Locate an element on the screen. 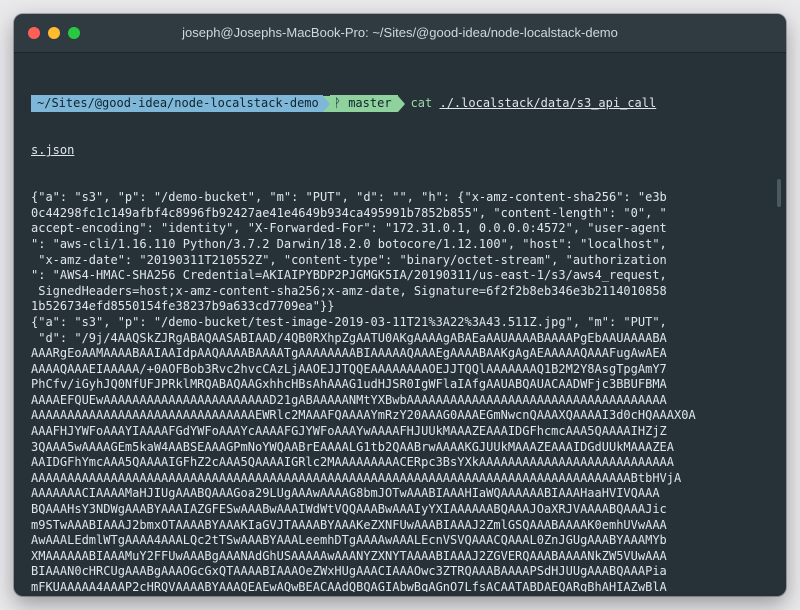  scrollbar is located at coordinates (779, 193).